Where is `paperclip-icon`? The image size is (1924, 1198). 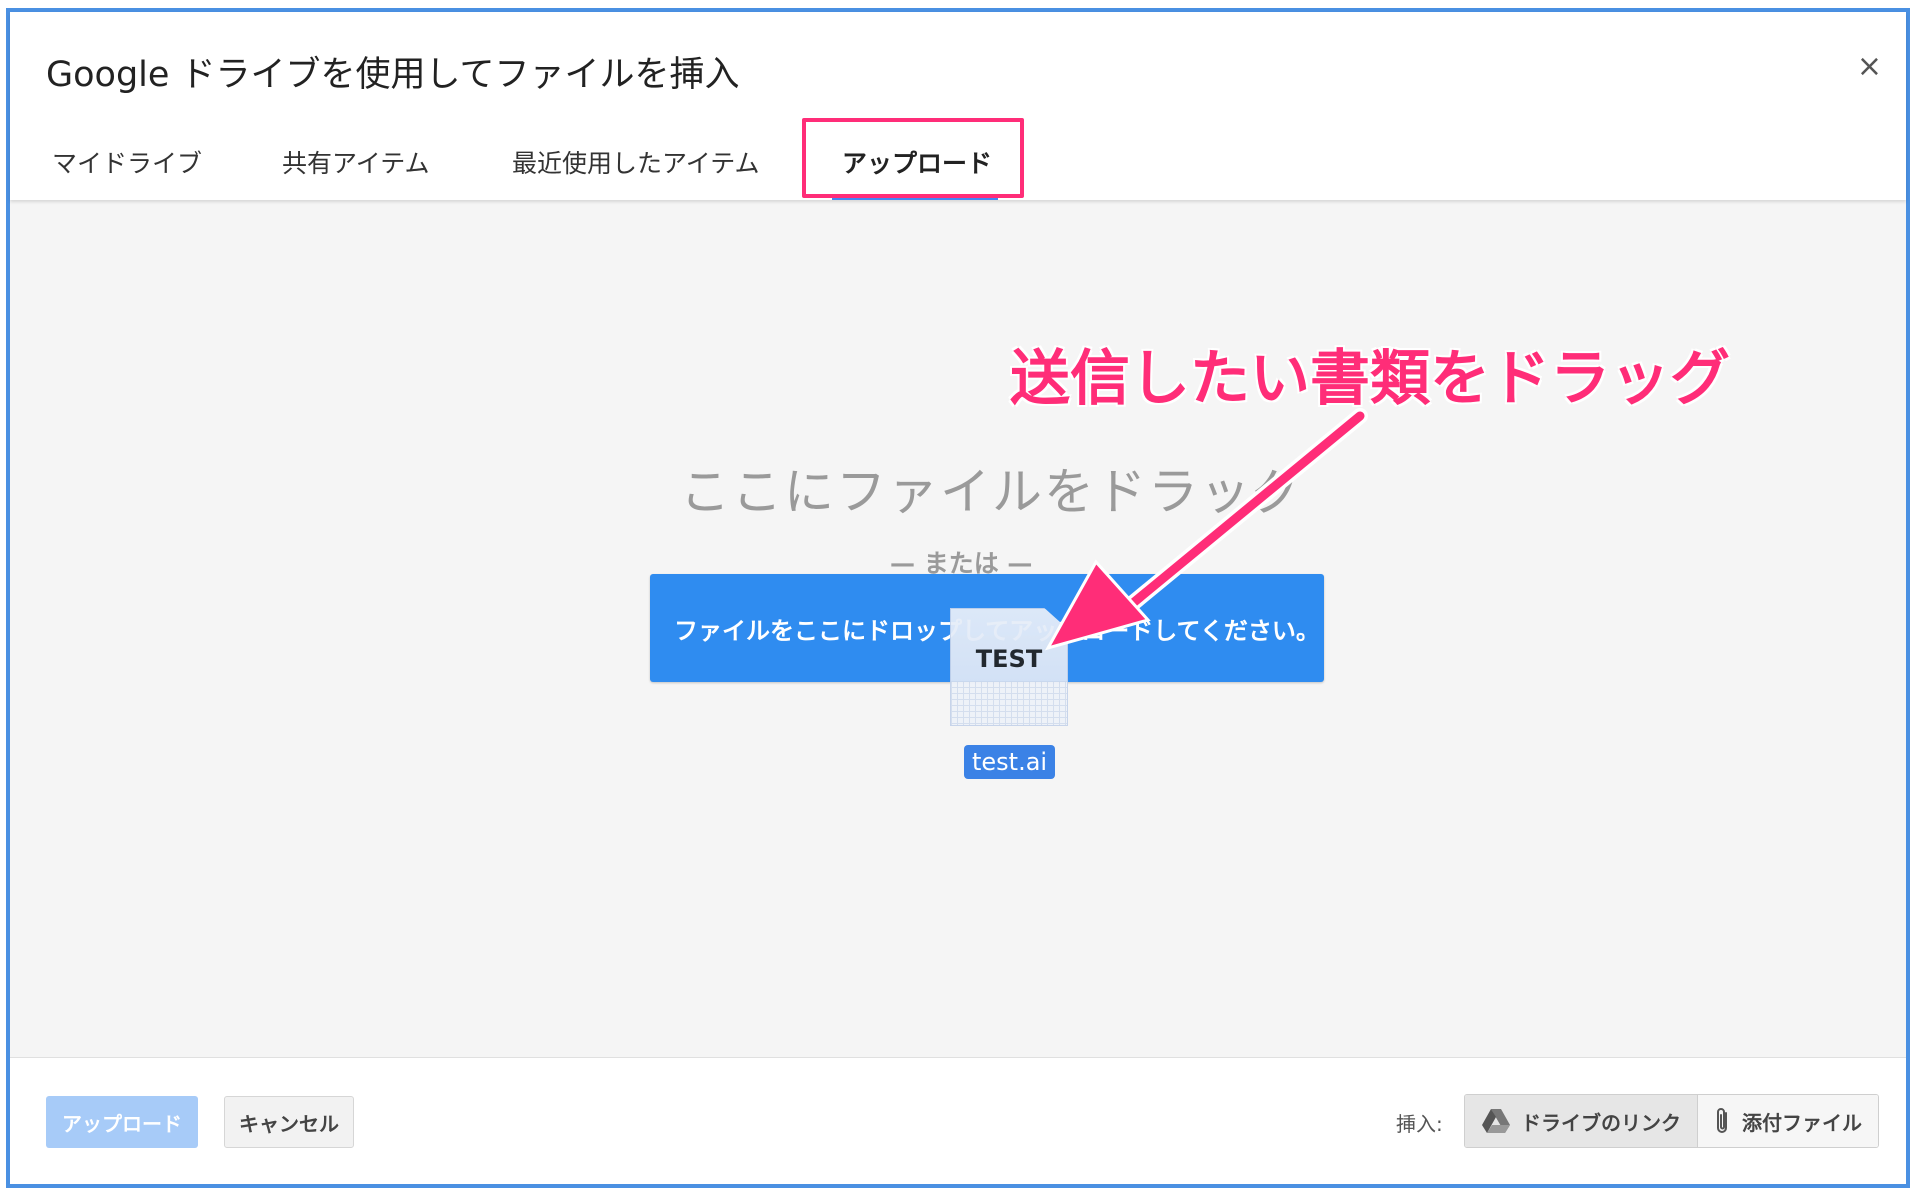
paperclip-icon is located at coordinates (1722, 1120).